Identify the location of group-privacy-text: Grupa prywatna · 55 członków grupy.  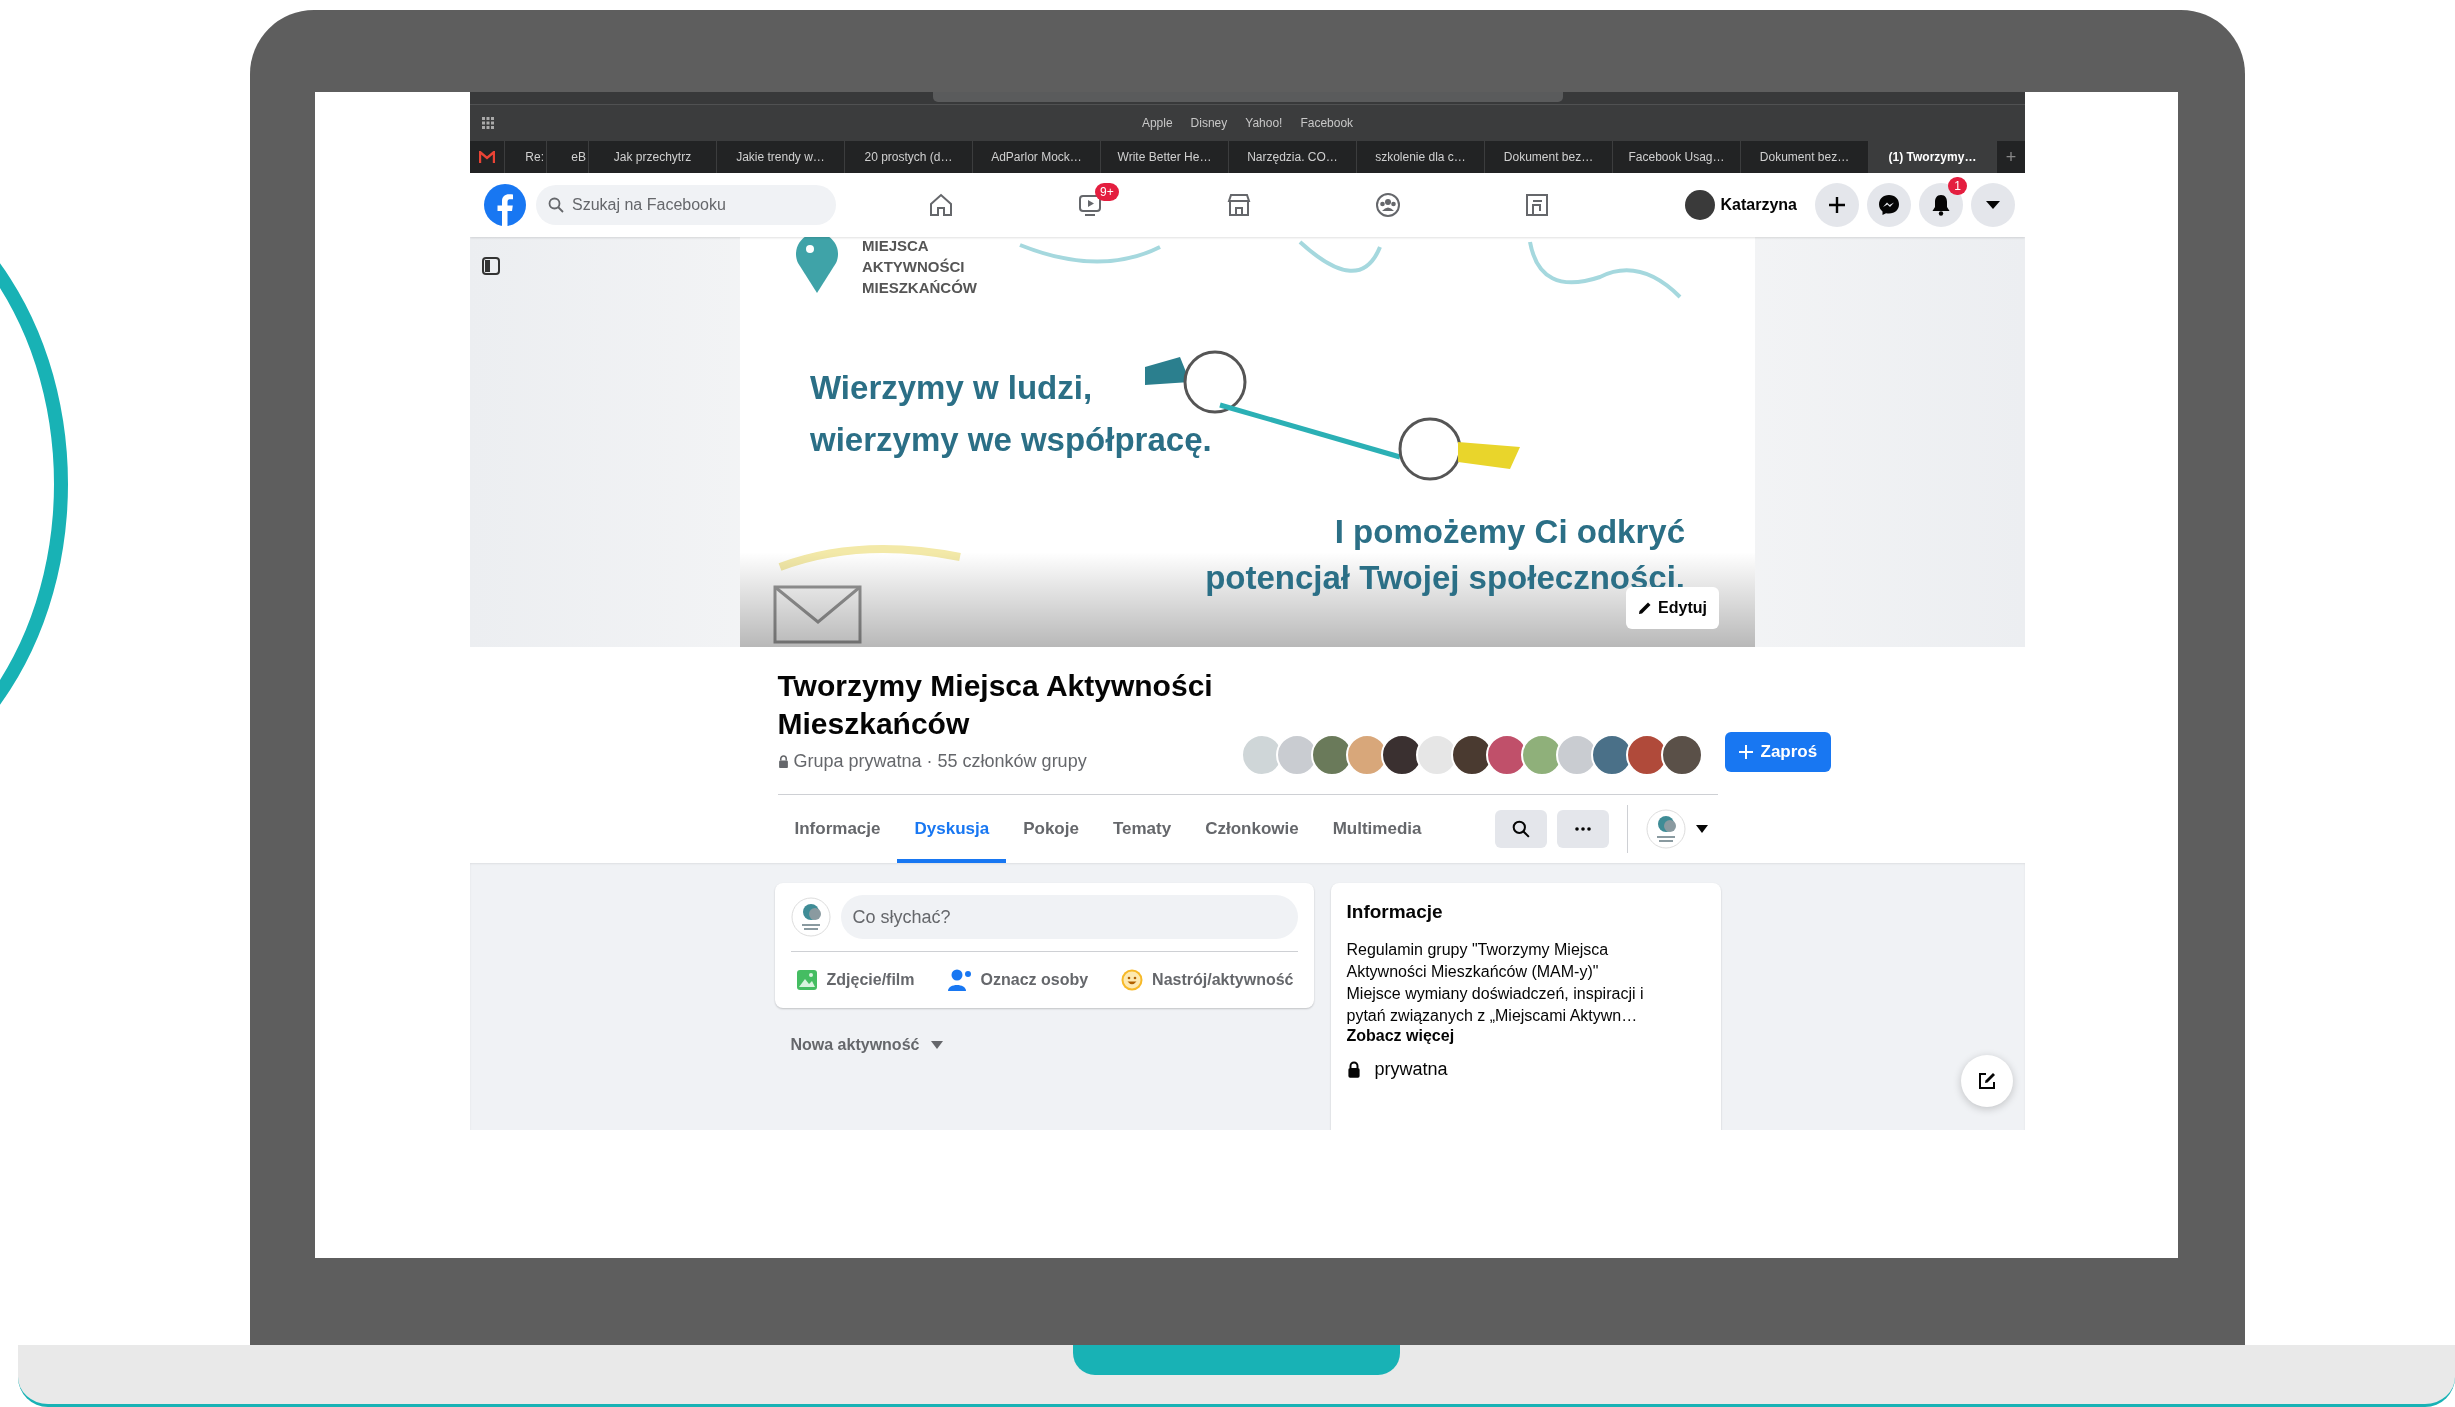
(940, 761).